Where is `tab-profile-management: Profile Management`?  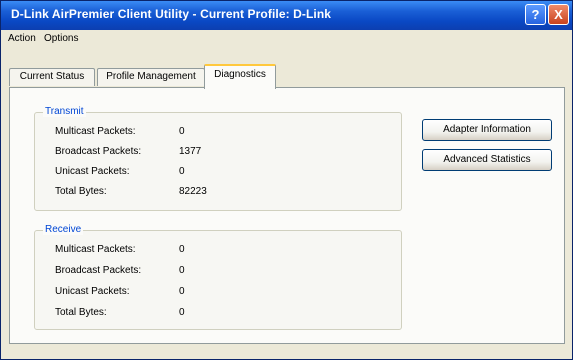 tab-profile-management: Profile Management is located at coordinates (151, 77).